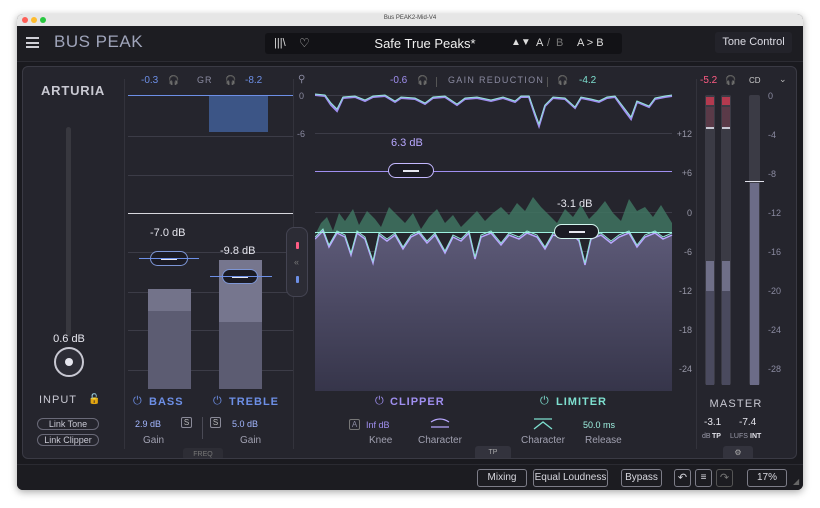 The width and height of the screenshot is (820, 508). What do you see at coordinates (739, 436) in the screenshot?
I see `master-lufs-unit: LUFS` at bounding box center [739, 436].